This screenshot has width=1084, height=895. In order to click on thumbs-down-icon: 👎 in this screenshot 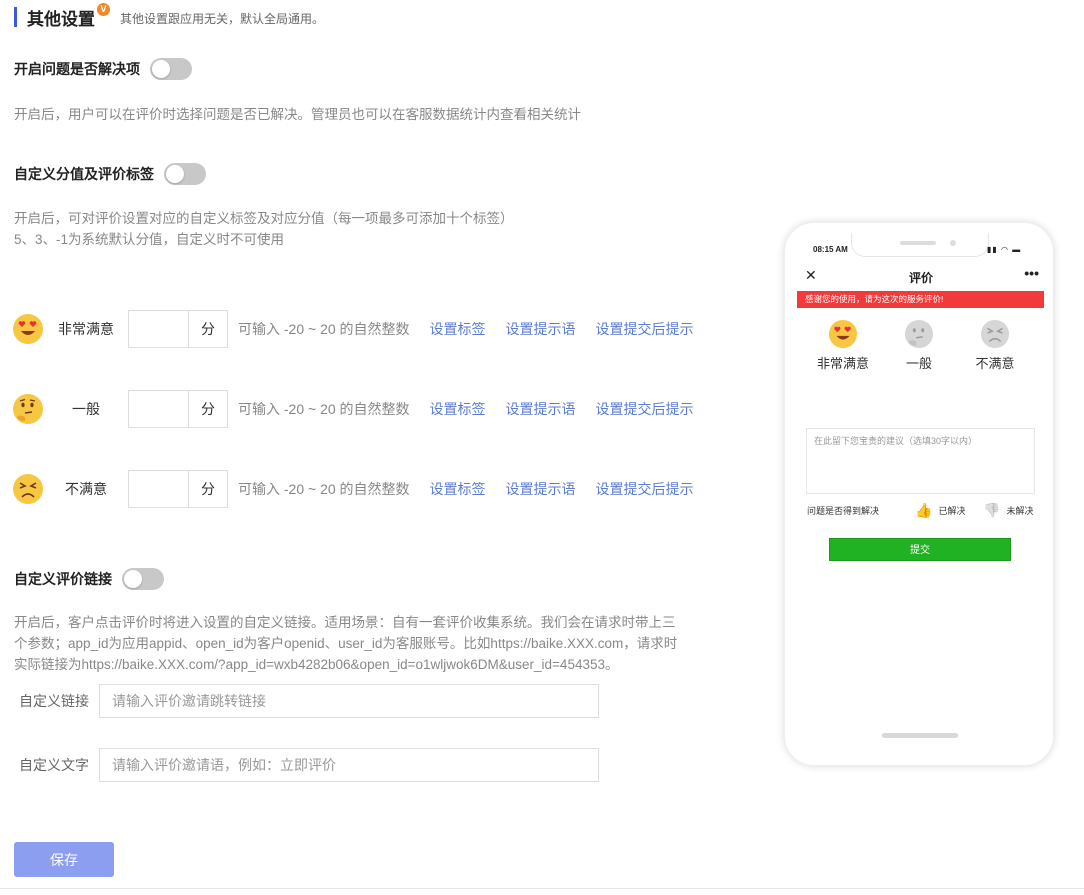, I will do `click(992, 510)`.